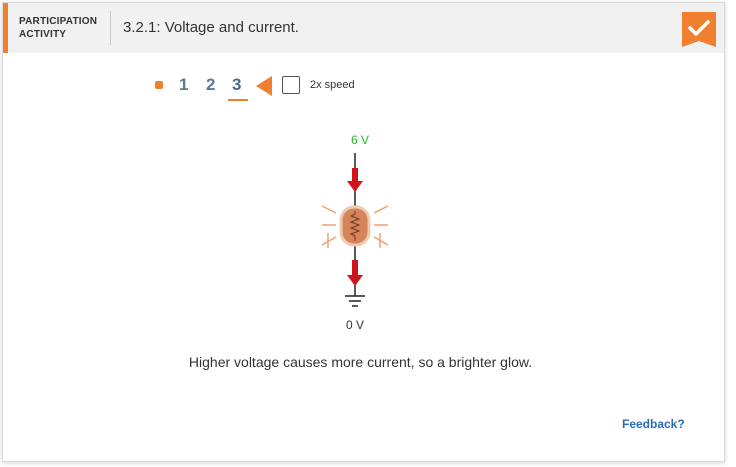 This screenshot has height=467, width=736. What do you see at coordinates (355, 273) in the screenshot?
I see `bottom-current-arrow-icon` at bounding box center [355, 273].